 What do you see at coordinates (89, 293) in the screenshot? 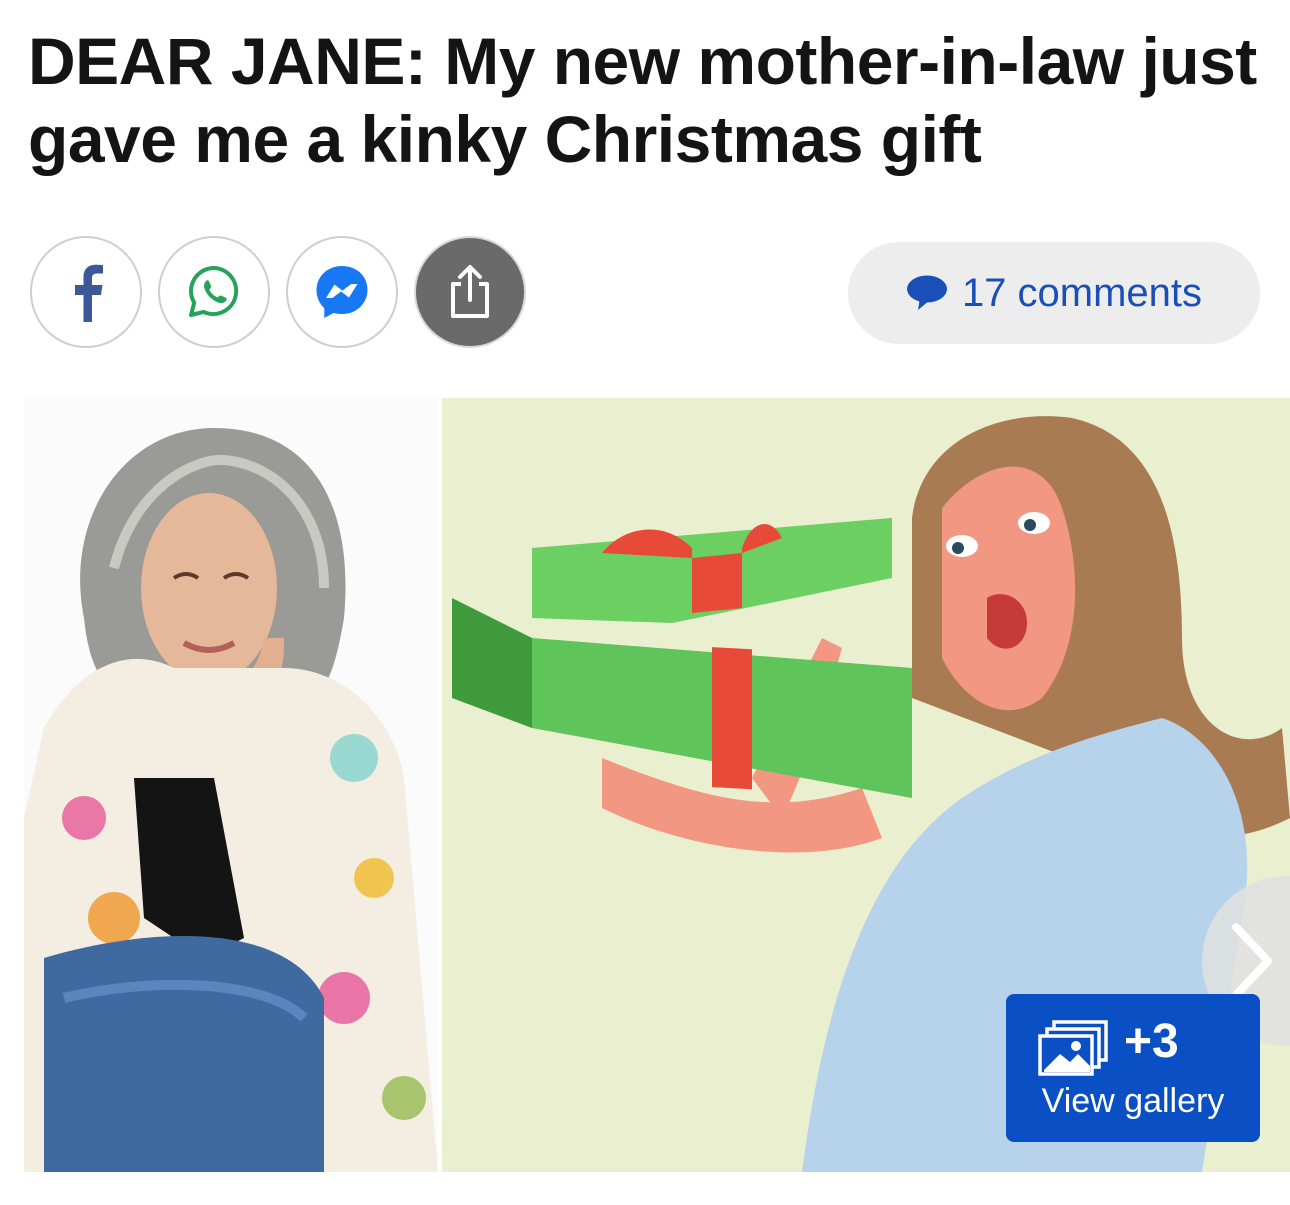
I see `facebook-icon` at bounding box center [89, 293].